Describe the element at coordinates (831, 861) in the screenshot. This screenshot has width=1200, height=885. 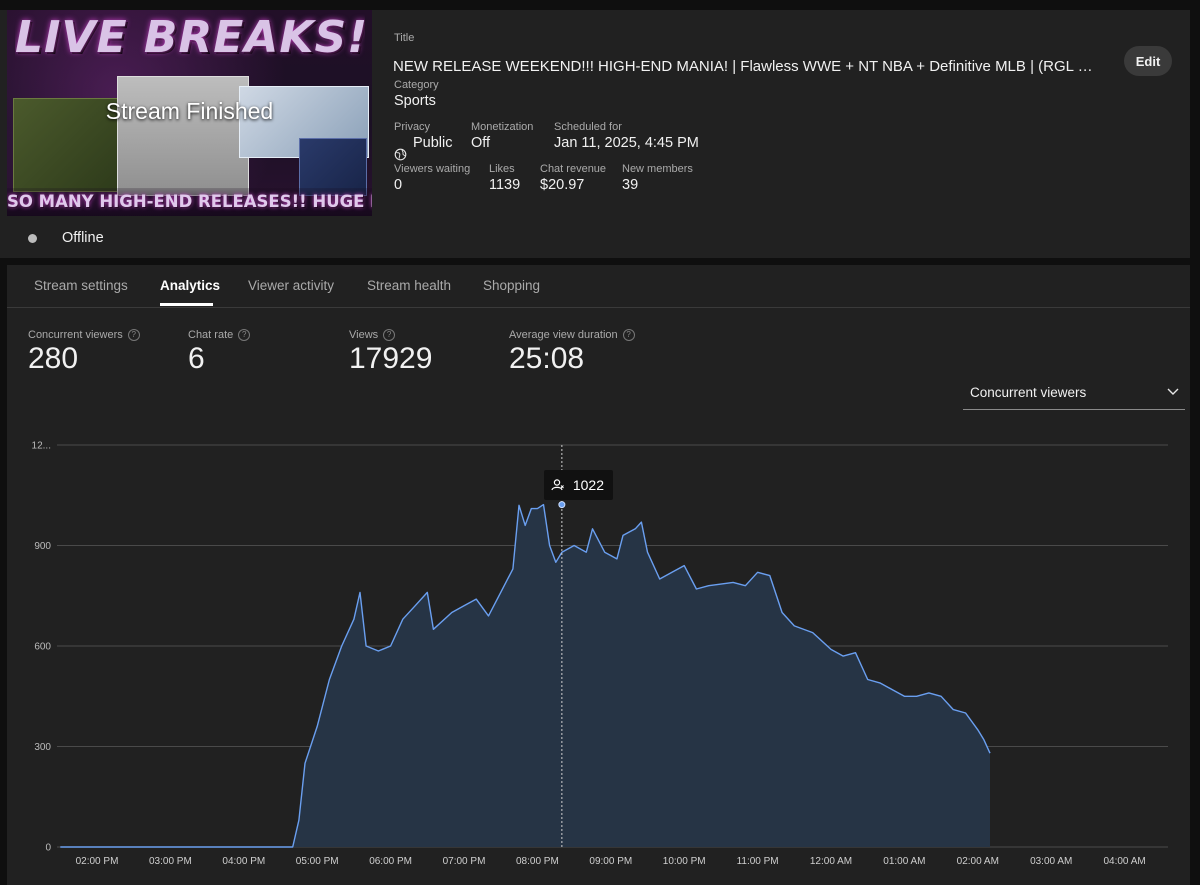
I see `x-tick-label: 12:00 AM` at that location.